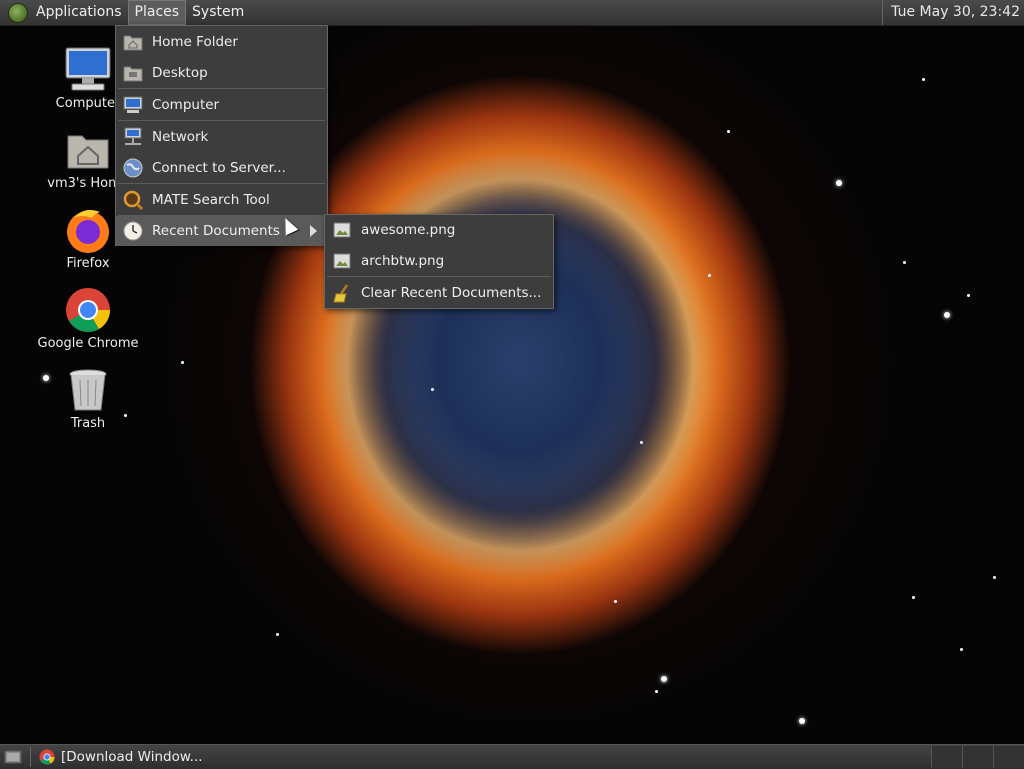 The image size is (1024, 769). Describe the element at coordinates (133, 73) in the screenshot. I see `desktop-folder-icon` at that location.